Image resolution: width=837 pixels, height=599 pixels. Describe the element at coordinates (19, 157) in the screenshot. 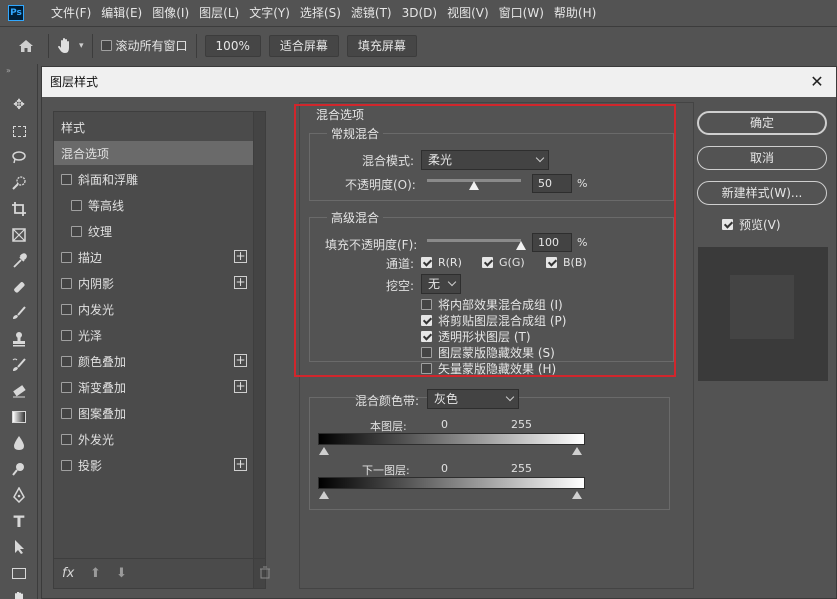

I see `lasso-icon` at that location.